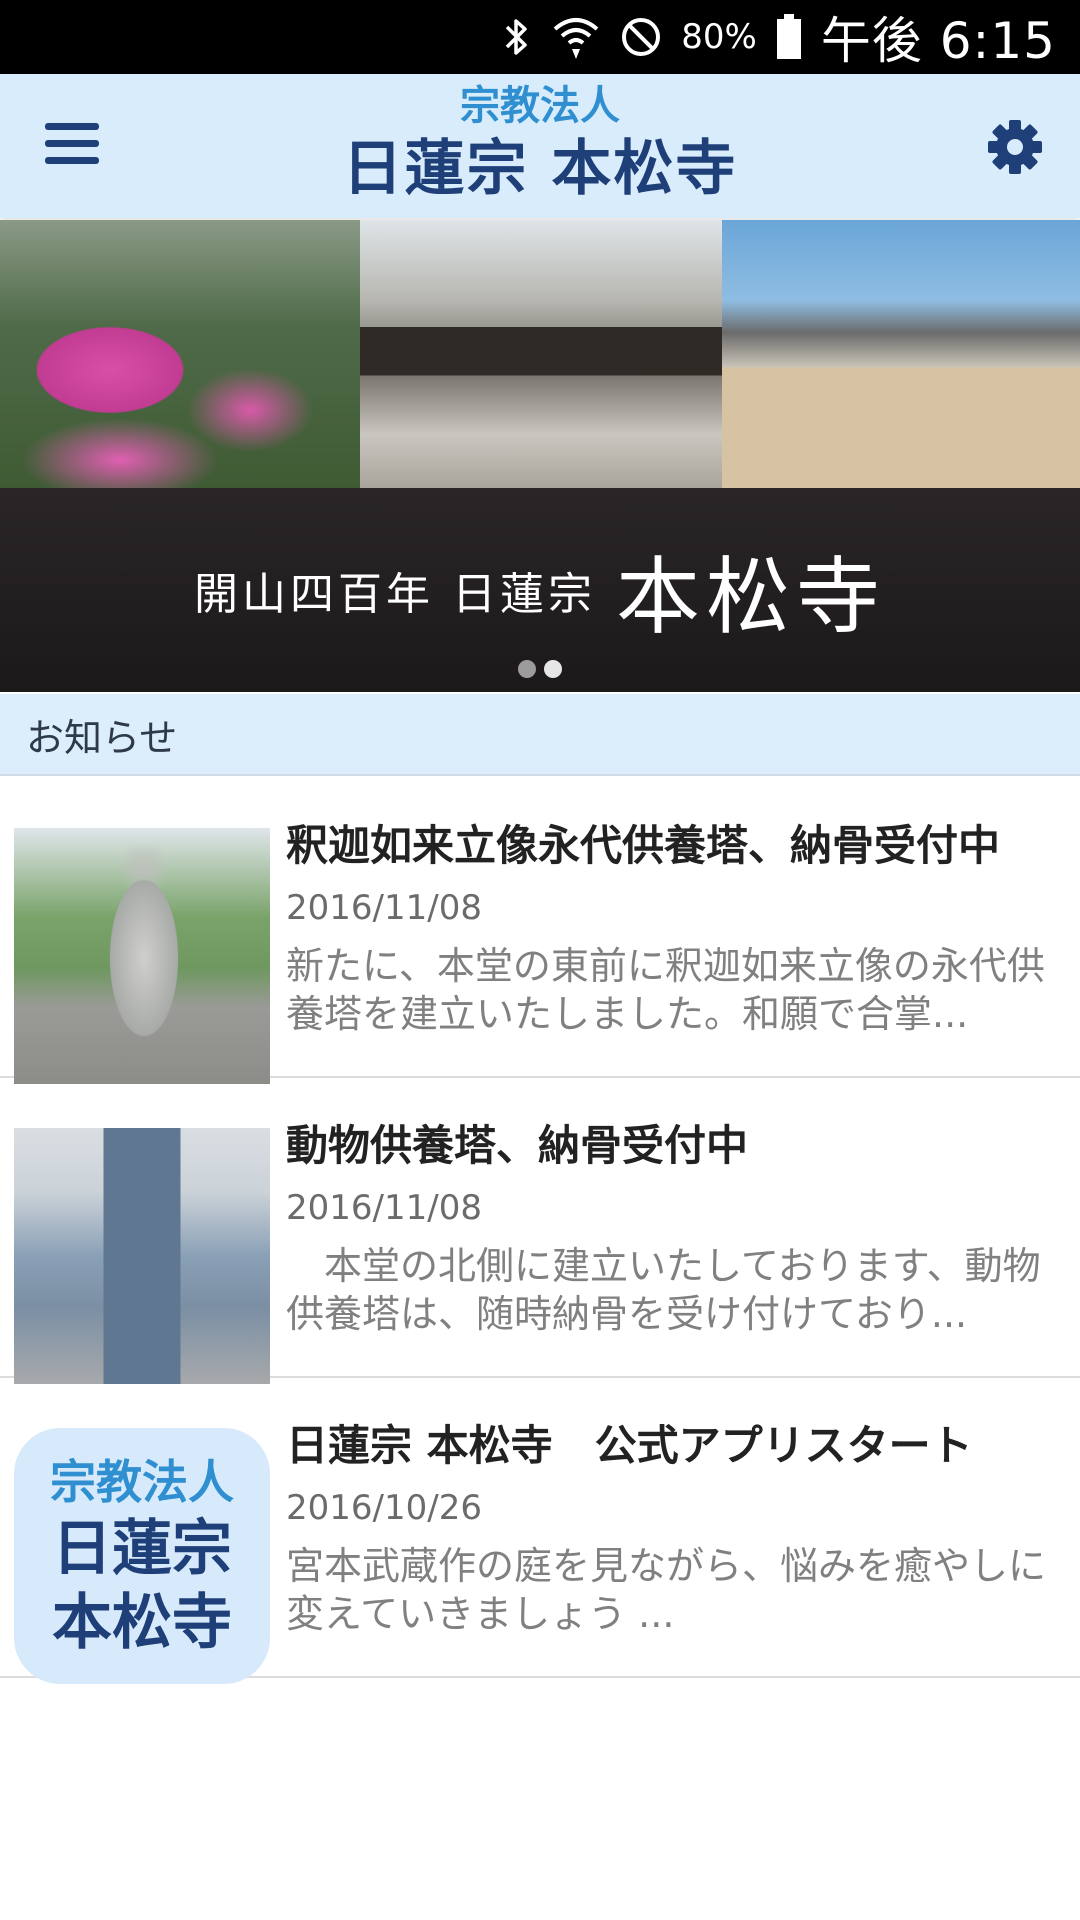 The height and width of the screenshot is (1920, 1080). I want to click on logo-line-2: 本松寺, so click(142, 1623).